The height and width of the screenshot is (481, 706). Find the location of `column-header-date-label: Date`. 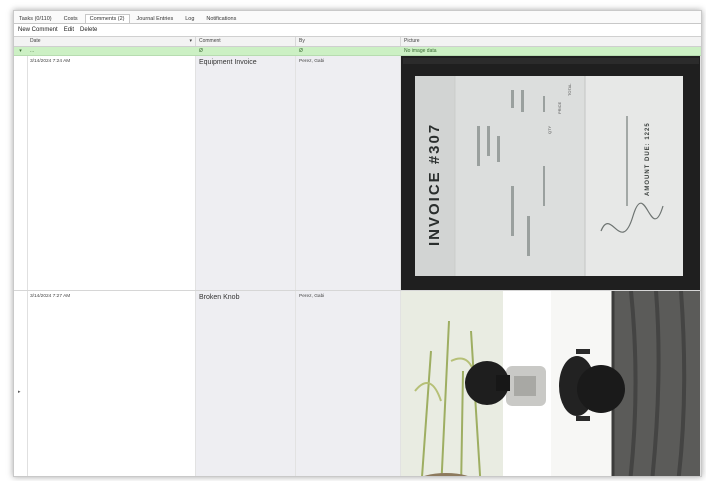

column-header-date-label: Date is located at coordinates (35, 41).